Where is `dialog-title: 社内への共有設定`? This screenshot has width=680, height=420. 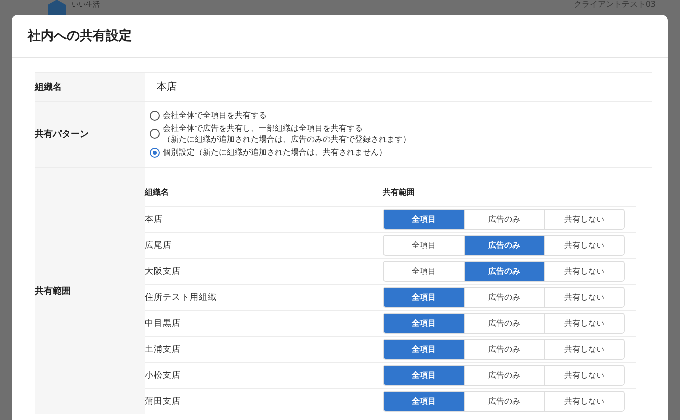
dialog-title: 社内への共有設定 is located at coordinates (340, 36).